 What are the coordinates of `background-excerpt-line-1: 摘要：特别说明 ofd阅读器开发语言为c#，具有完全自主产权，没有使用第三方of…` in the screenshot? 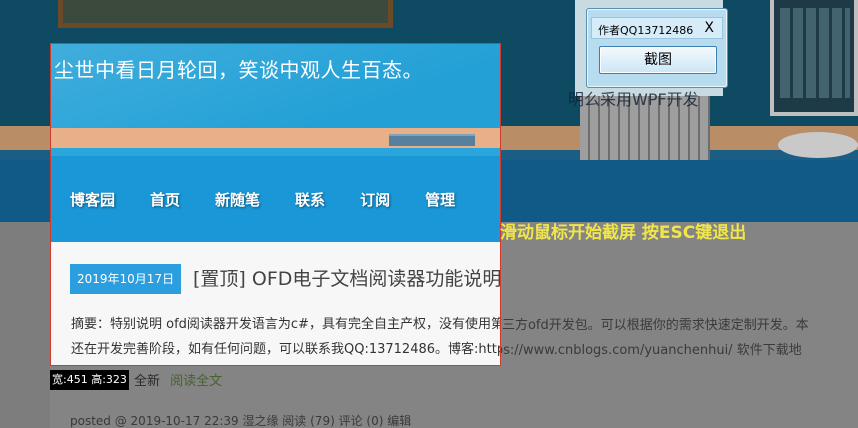 It's located at (654, 325).